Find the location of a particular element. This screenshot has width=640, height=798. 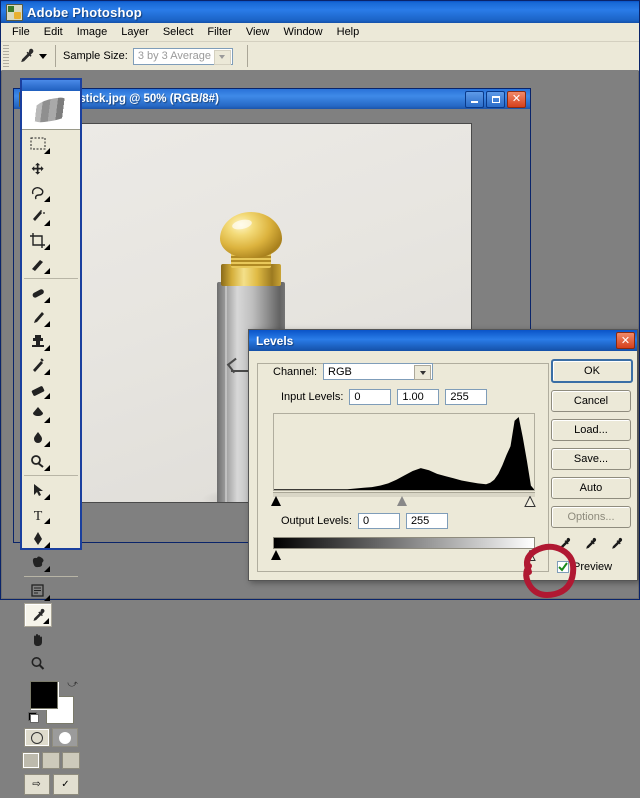

slice-icon is located at coordinates (38, 264).